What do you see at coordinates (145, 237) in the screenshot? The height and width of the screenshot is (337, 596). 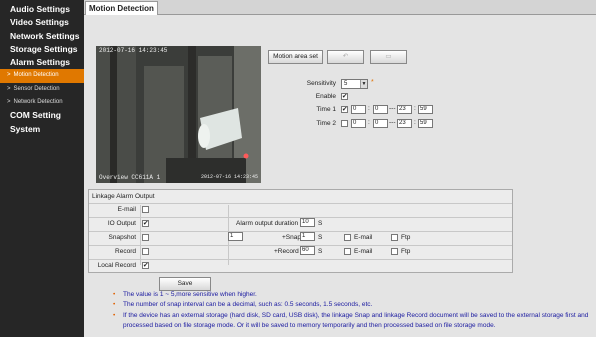 I see `snapshot-checkbox` at bounding box center [145, 237].